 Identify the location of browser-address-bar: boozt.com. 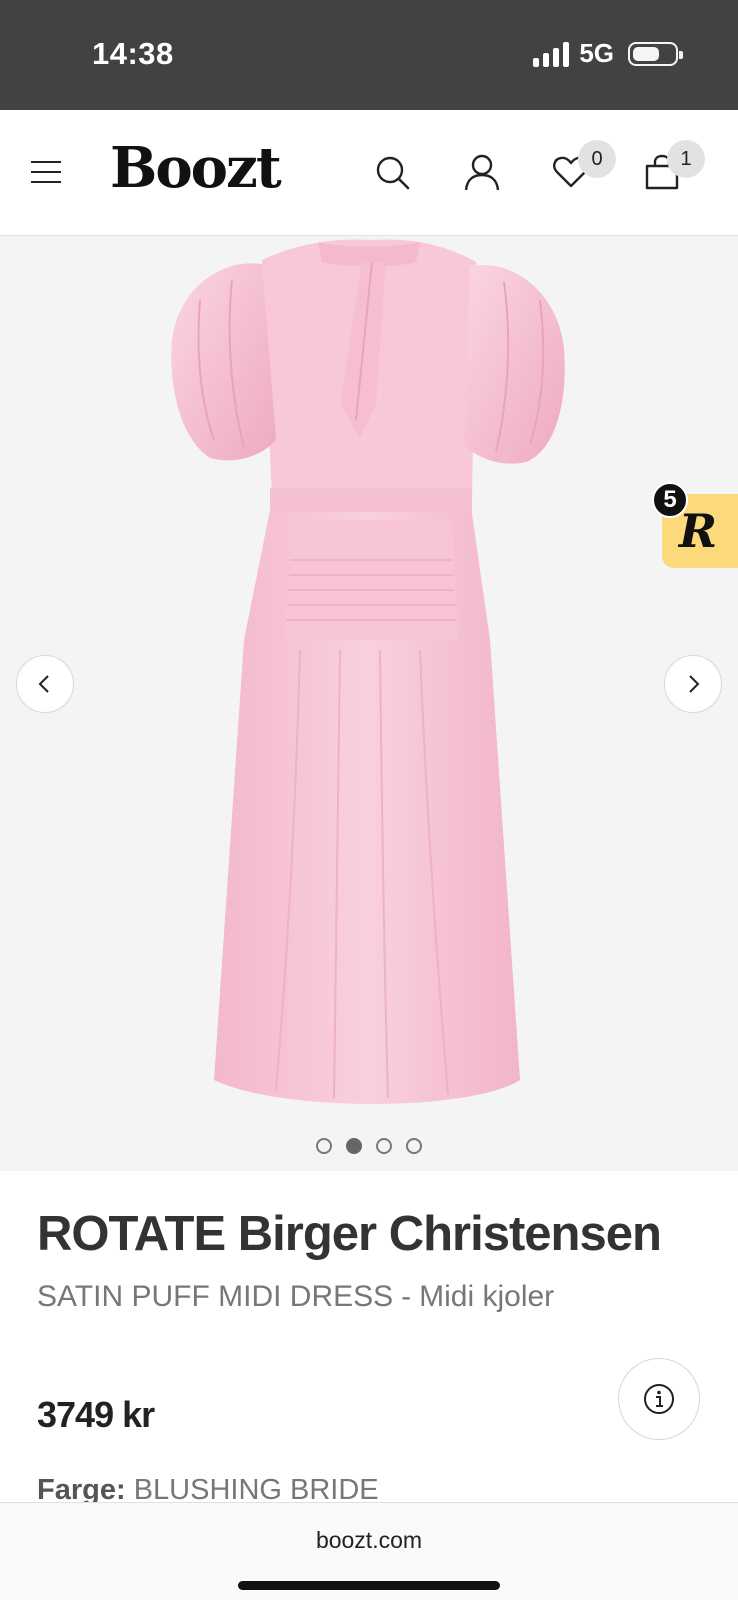
(369, 1551).